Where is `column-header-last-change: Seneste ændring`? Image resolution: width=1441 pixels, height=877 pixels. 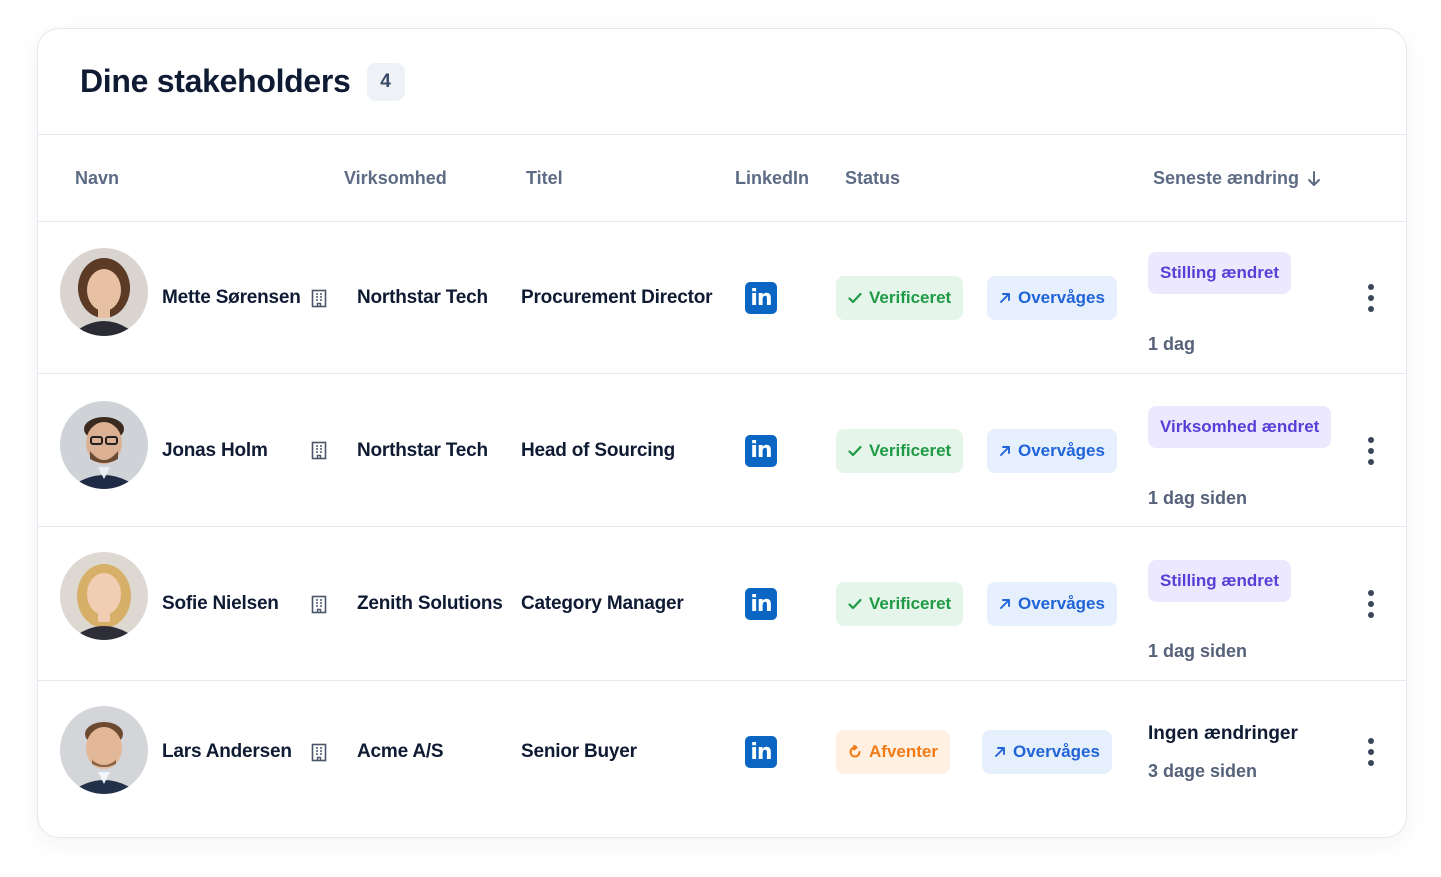 column-header-last-change: Seneste ændring is located at coordinates (1237, 178).